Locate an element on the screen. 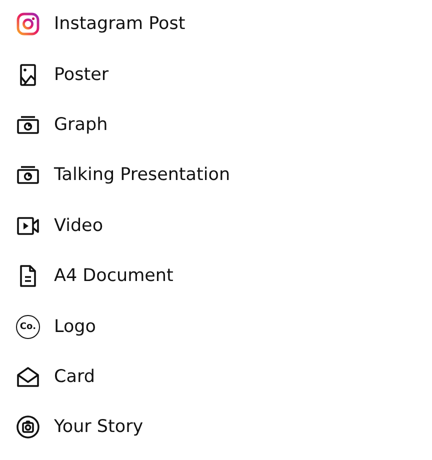  item-label: Your Story is located at coordinates (99, 427).